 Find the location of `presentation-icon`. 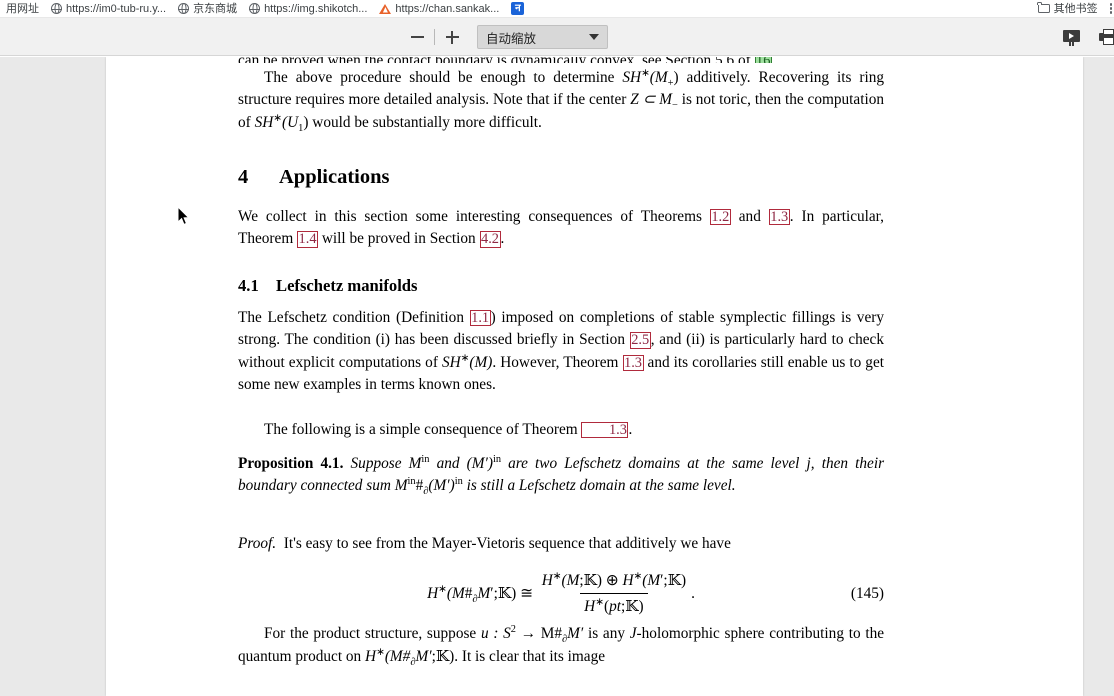

presentation-icon is located at coordinates (1071, 37).